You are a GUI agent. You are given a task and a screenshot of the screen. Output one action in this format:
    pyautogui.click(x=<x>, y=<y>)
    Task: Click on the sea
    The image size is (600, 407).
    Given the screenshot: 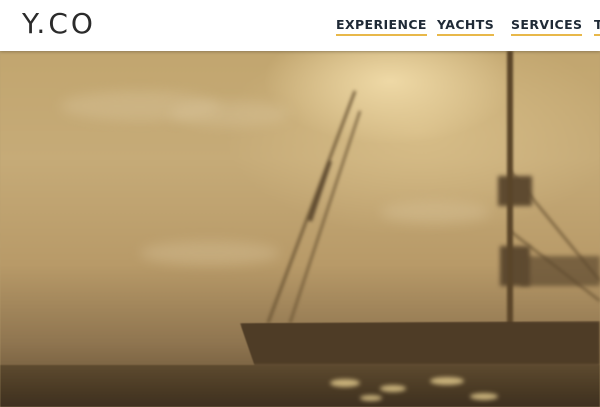 What is the action you would take?
    pyautogui.click(x=300, y=386)
    